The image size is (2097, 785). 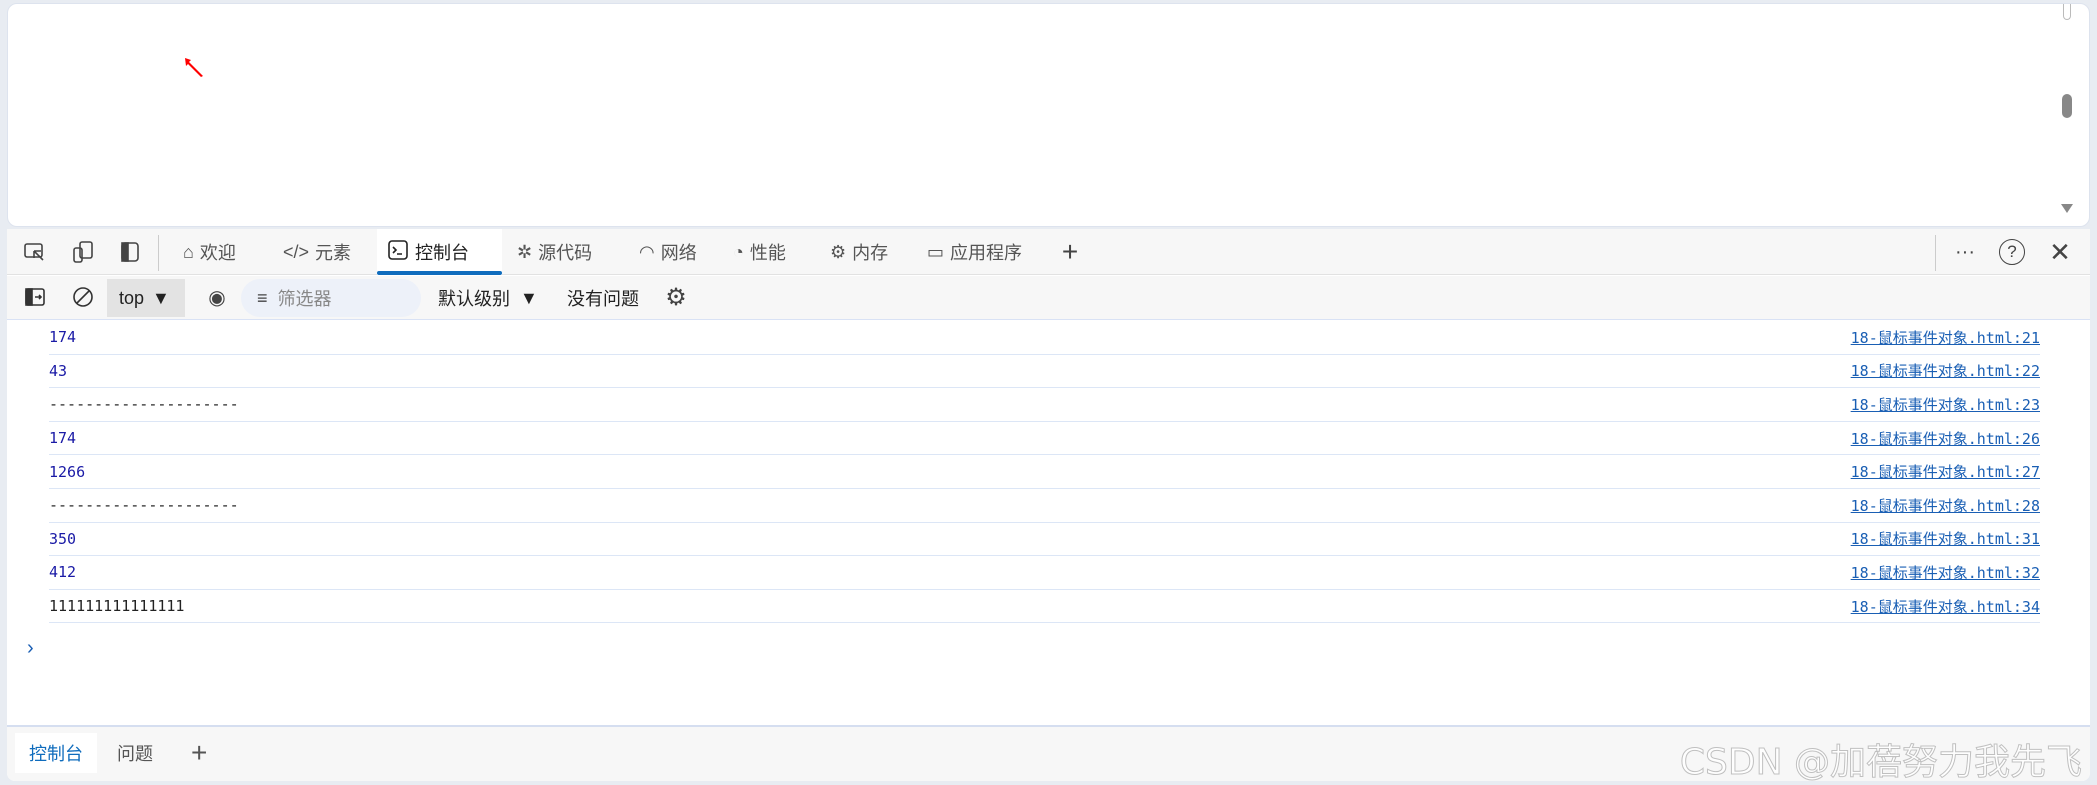 I want to click on console-toolbar: top ▼ ◉ ≡ 筛选器 默认级别 ▼ 没有问题 ⚙, so click(x=1048, y=298).